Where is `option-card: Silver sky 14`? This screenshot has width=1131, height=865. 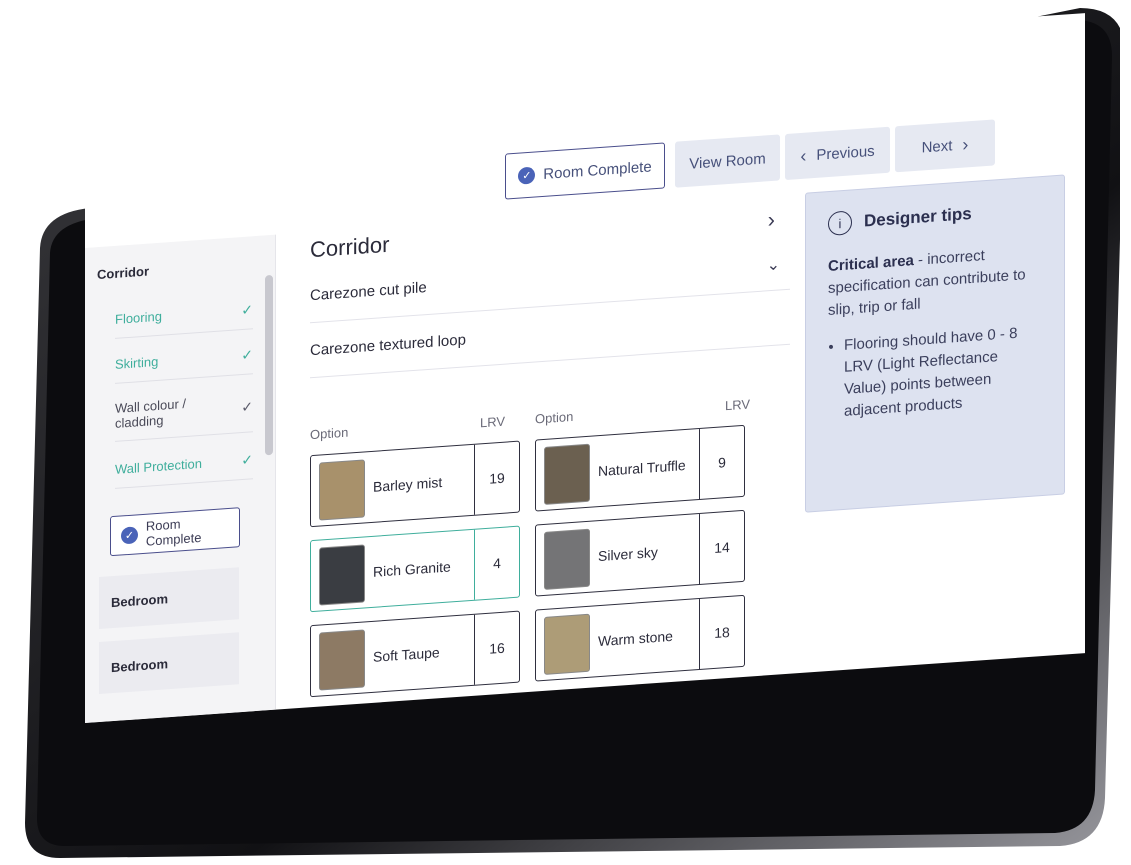 option-card: Silver sky 14 is located at coordinates (640, 553).